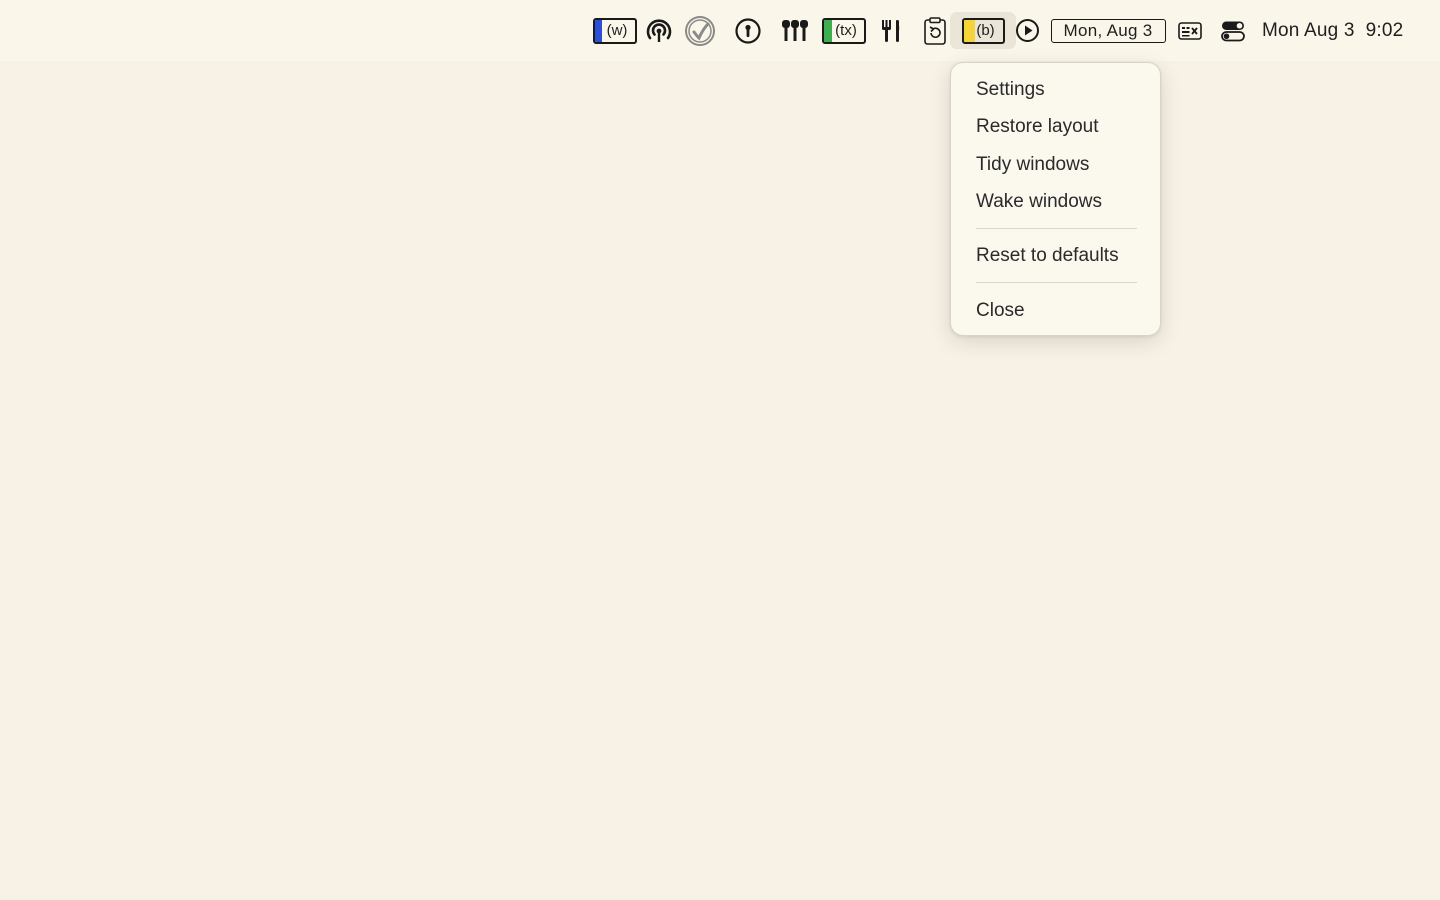  I want to click on keyboard-panel-icon, so click(1190, 30).